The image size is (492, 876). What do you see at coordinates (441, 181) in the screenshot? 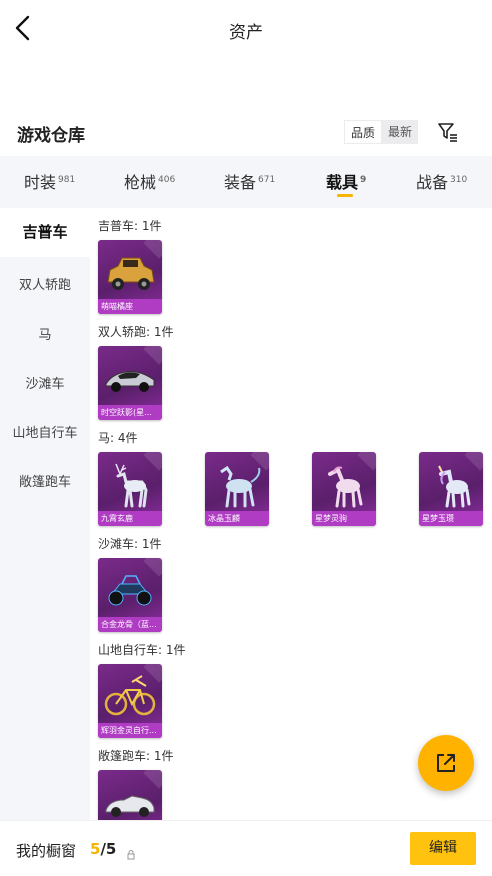
I see `tab-supplies: 战备 310` at bounding box center [441, 181].